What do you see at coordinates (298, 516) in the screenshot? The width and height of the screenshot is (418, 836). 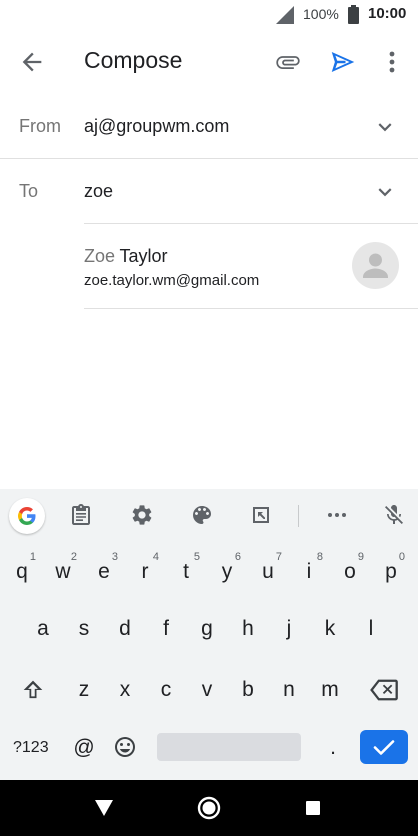 I see `toolbar-separator` at bounding box center [298, 516].